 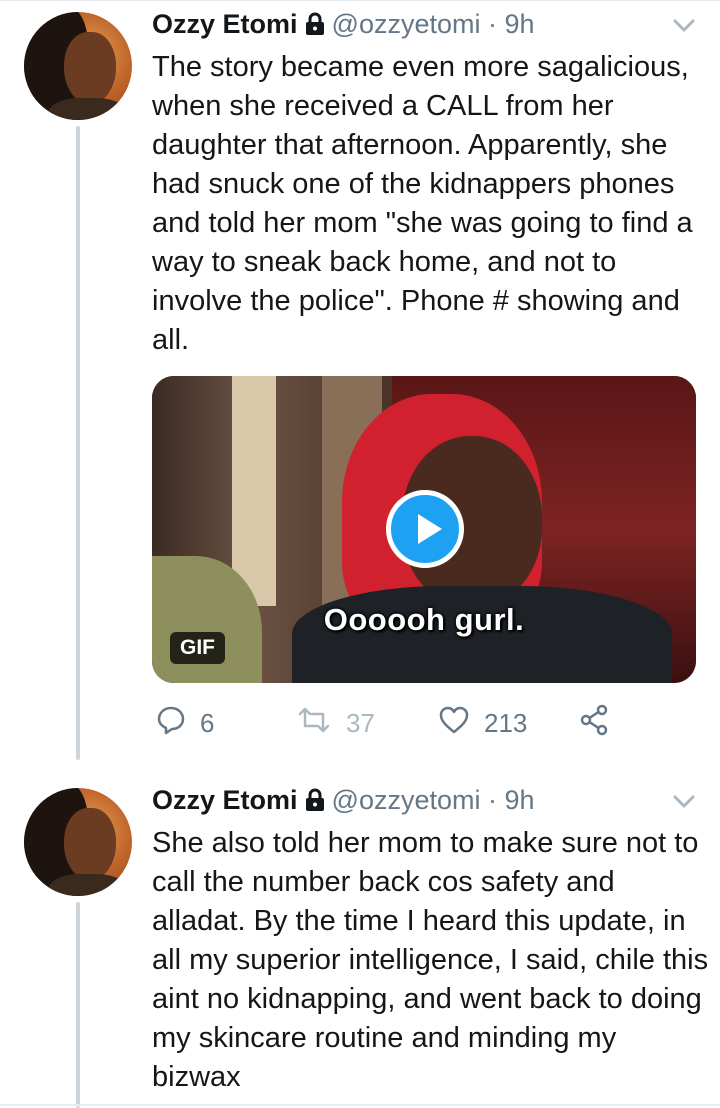 What do you see at coordinates (197, 648) in the screenshot?
I see `gif-badge: GIF` at bounding box center [197, 648].